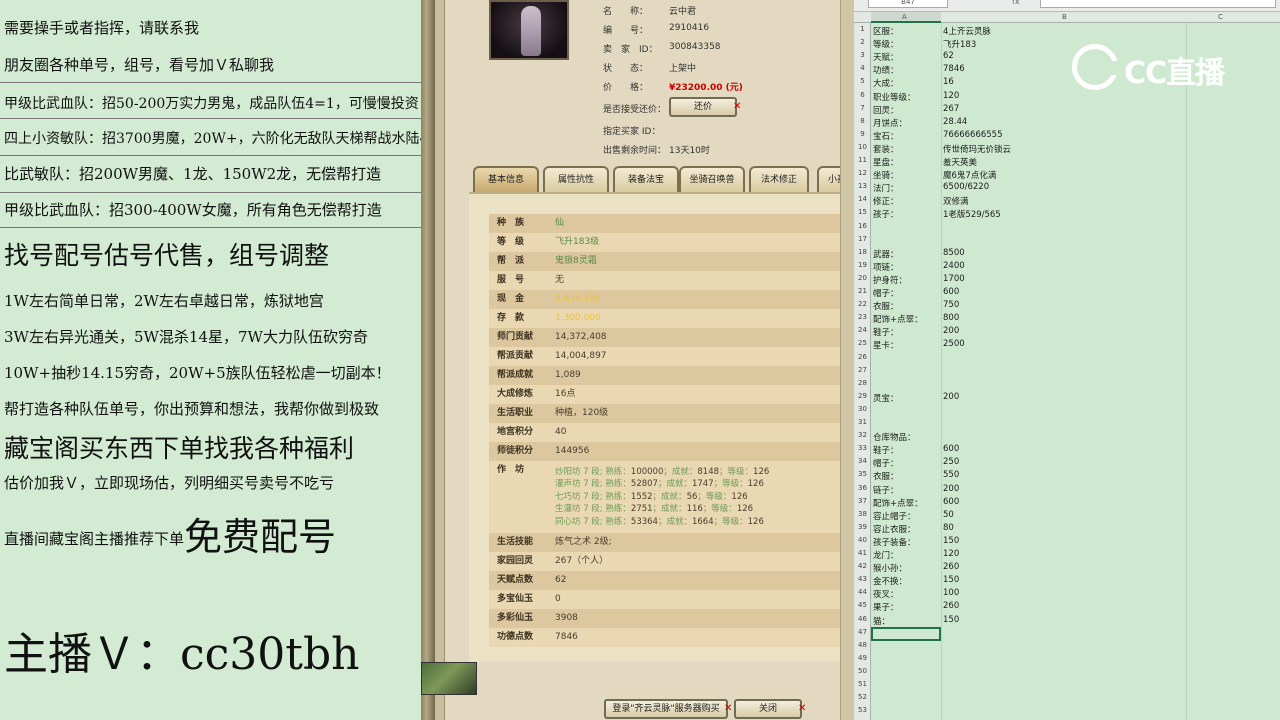  What do you see at coordinates (862, 488) in the screenshot?
I see `row-number: 36` at bounding box center [862, 488].